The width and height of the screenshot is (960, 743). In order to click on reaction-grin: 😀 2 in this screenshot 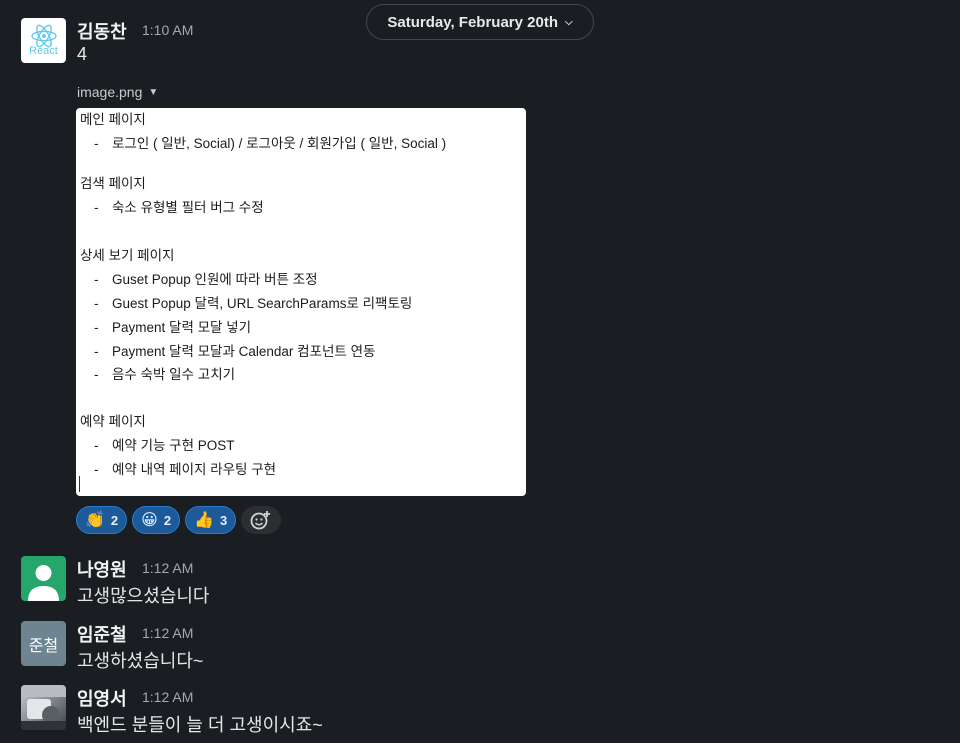, I will do `click(156, 520)`.